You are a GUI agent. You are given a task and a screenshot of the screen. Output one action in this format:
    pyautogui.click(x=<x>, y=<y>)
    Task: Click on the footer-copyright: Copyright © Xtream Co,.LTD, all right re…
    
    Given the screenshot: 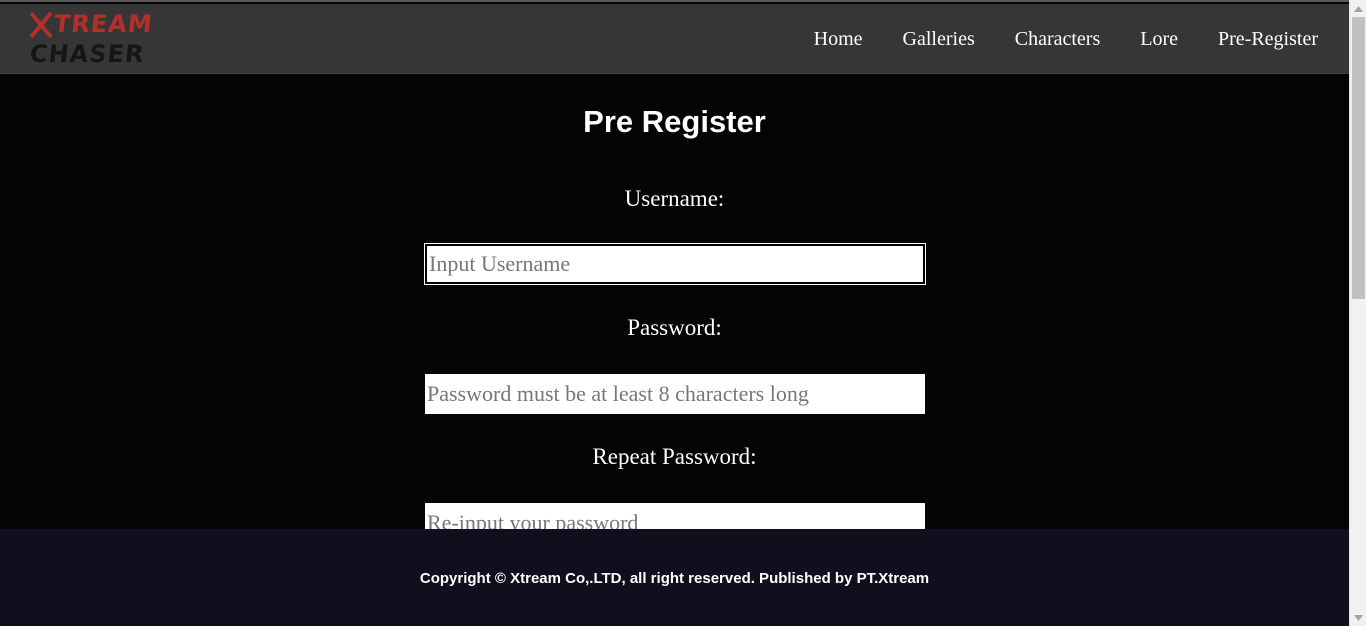 What is the action you would take?
    pyautogui.click(x=674, y=578)
    